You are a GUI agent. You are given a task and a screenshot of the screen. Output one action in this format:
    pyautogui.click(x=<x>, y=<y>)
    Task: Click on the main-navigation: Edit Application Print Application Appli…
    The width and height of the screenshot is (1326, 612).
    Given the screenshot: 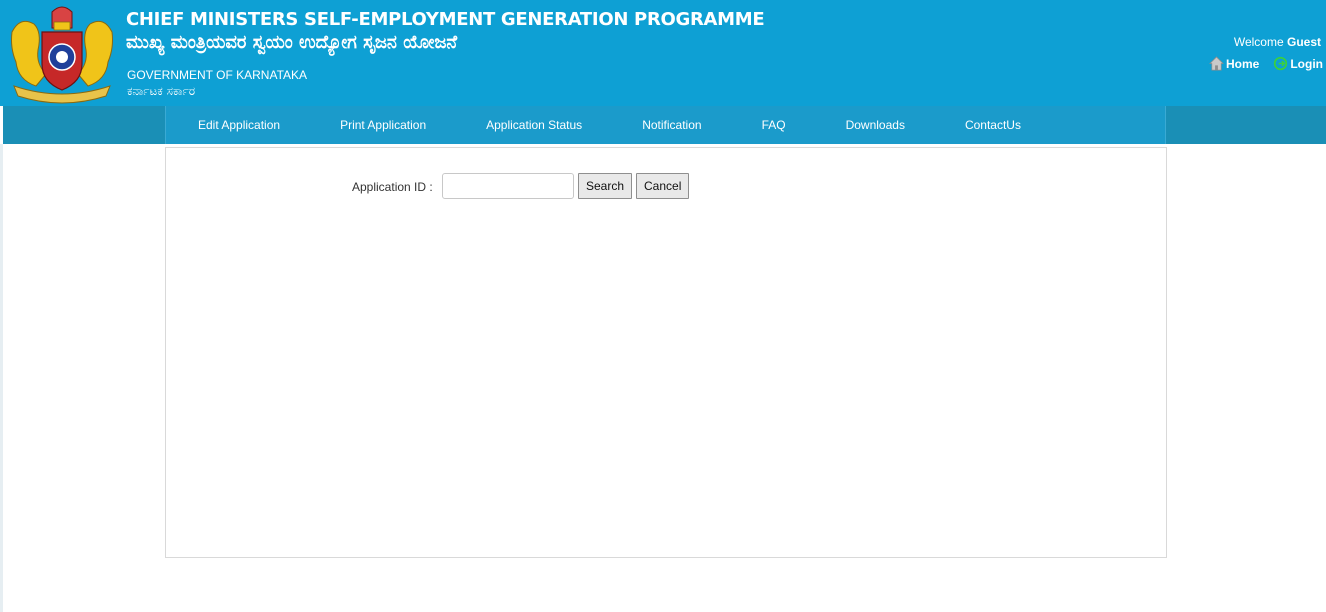 What is the action you would take?
    pyautogui.click(x=665, y=125)
    